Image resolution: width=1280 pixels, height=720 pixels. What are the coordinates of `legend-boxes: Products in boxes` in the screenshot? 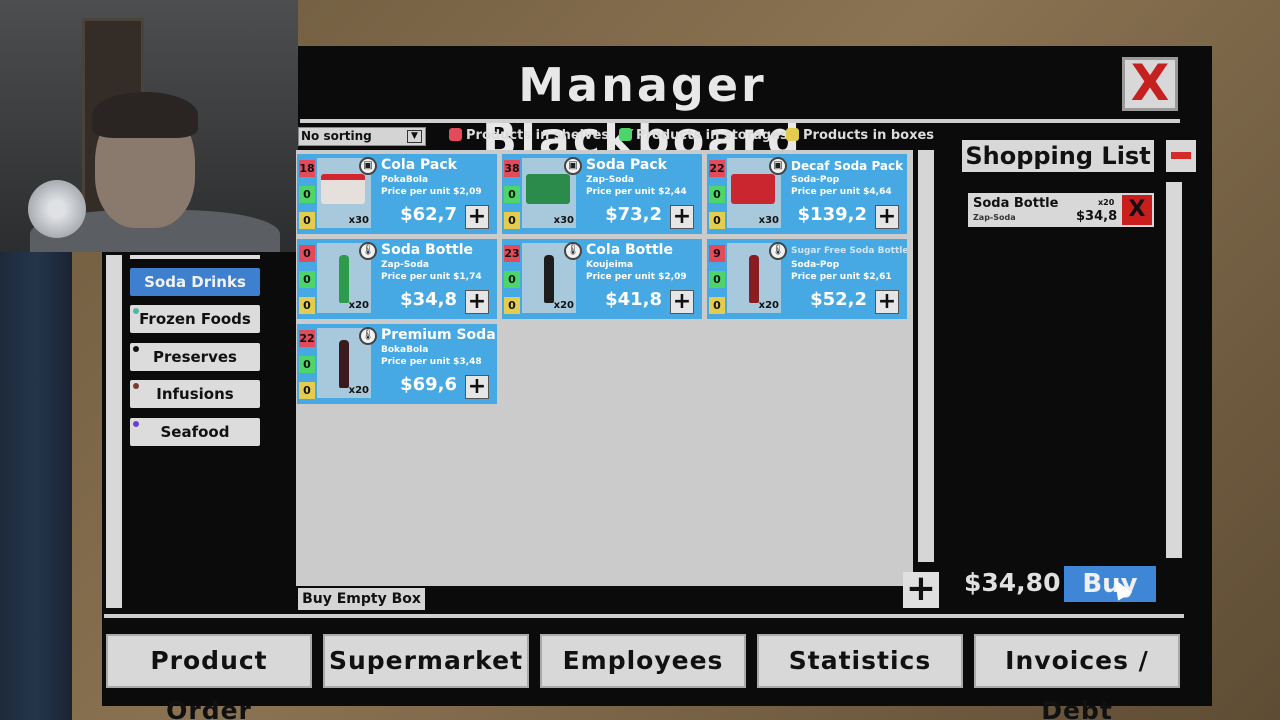 It's located at (860, 135).